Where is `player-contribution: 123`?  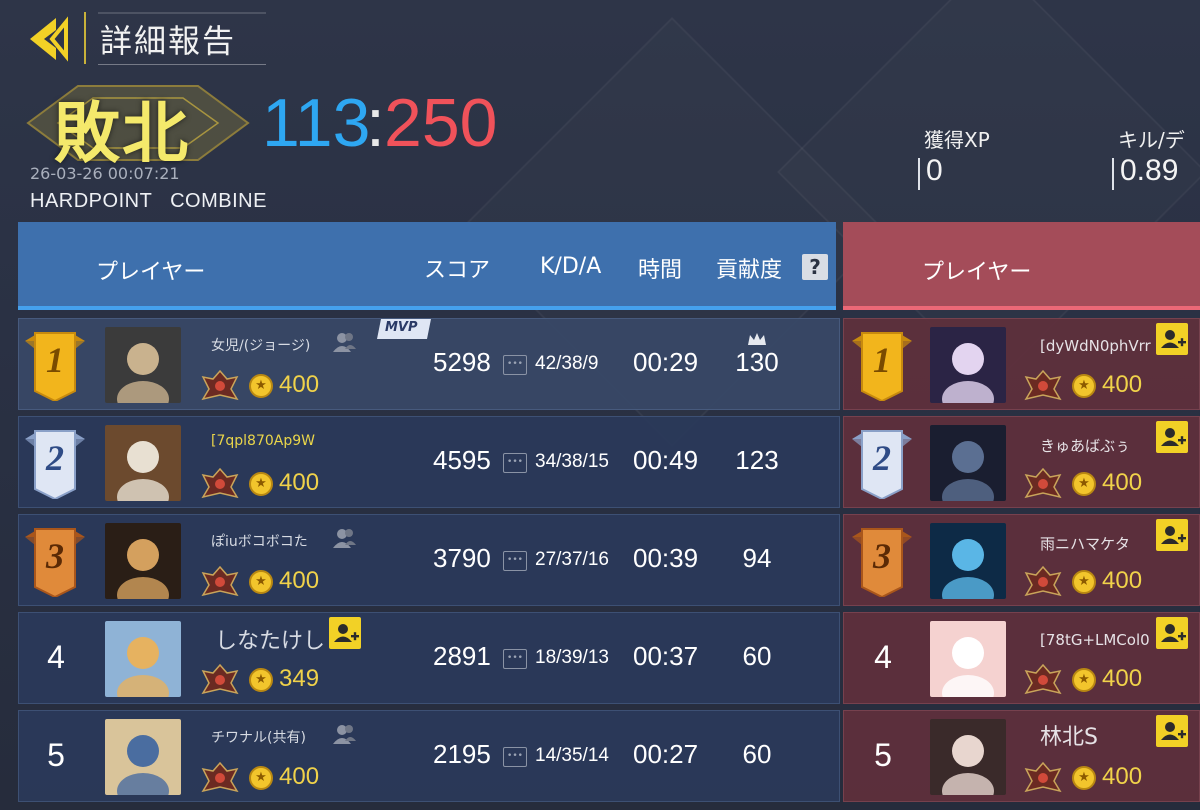
player-contribution: 123 is located at coordinates (757, 460).